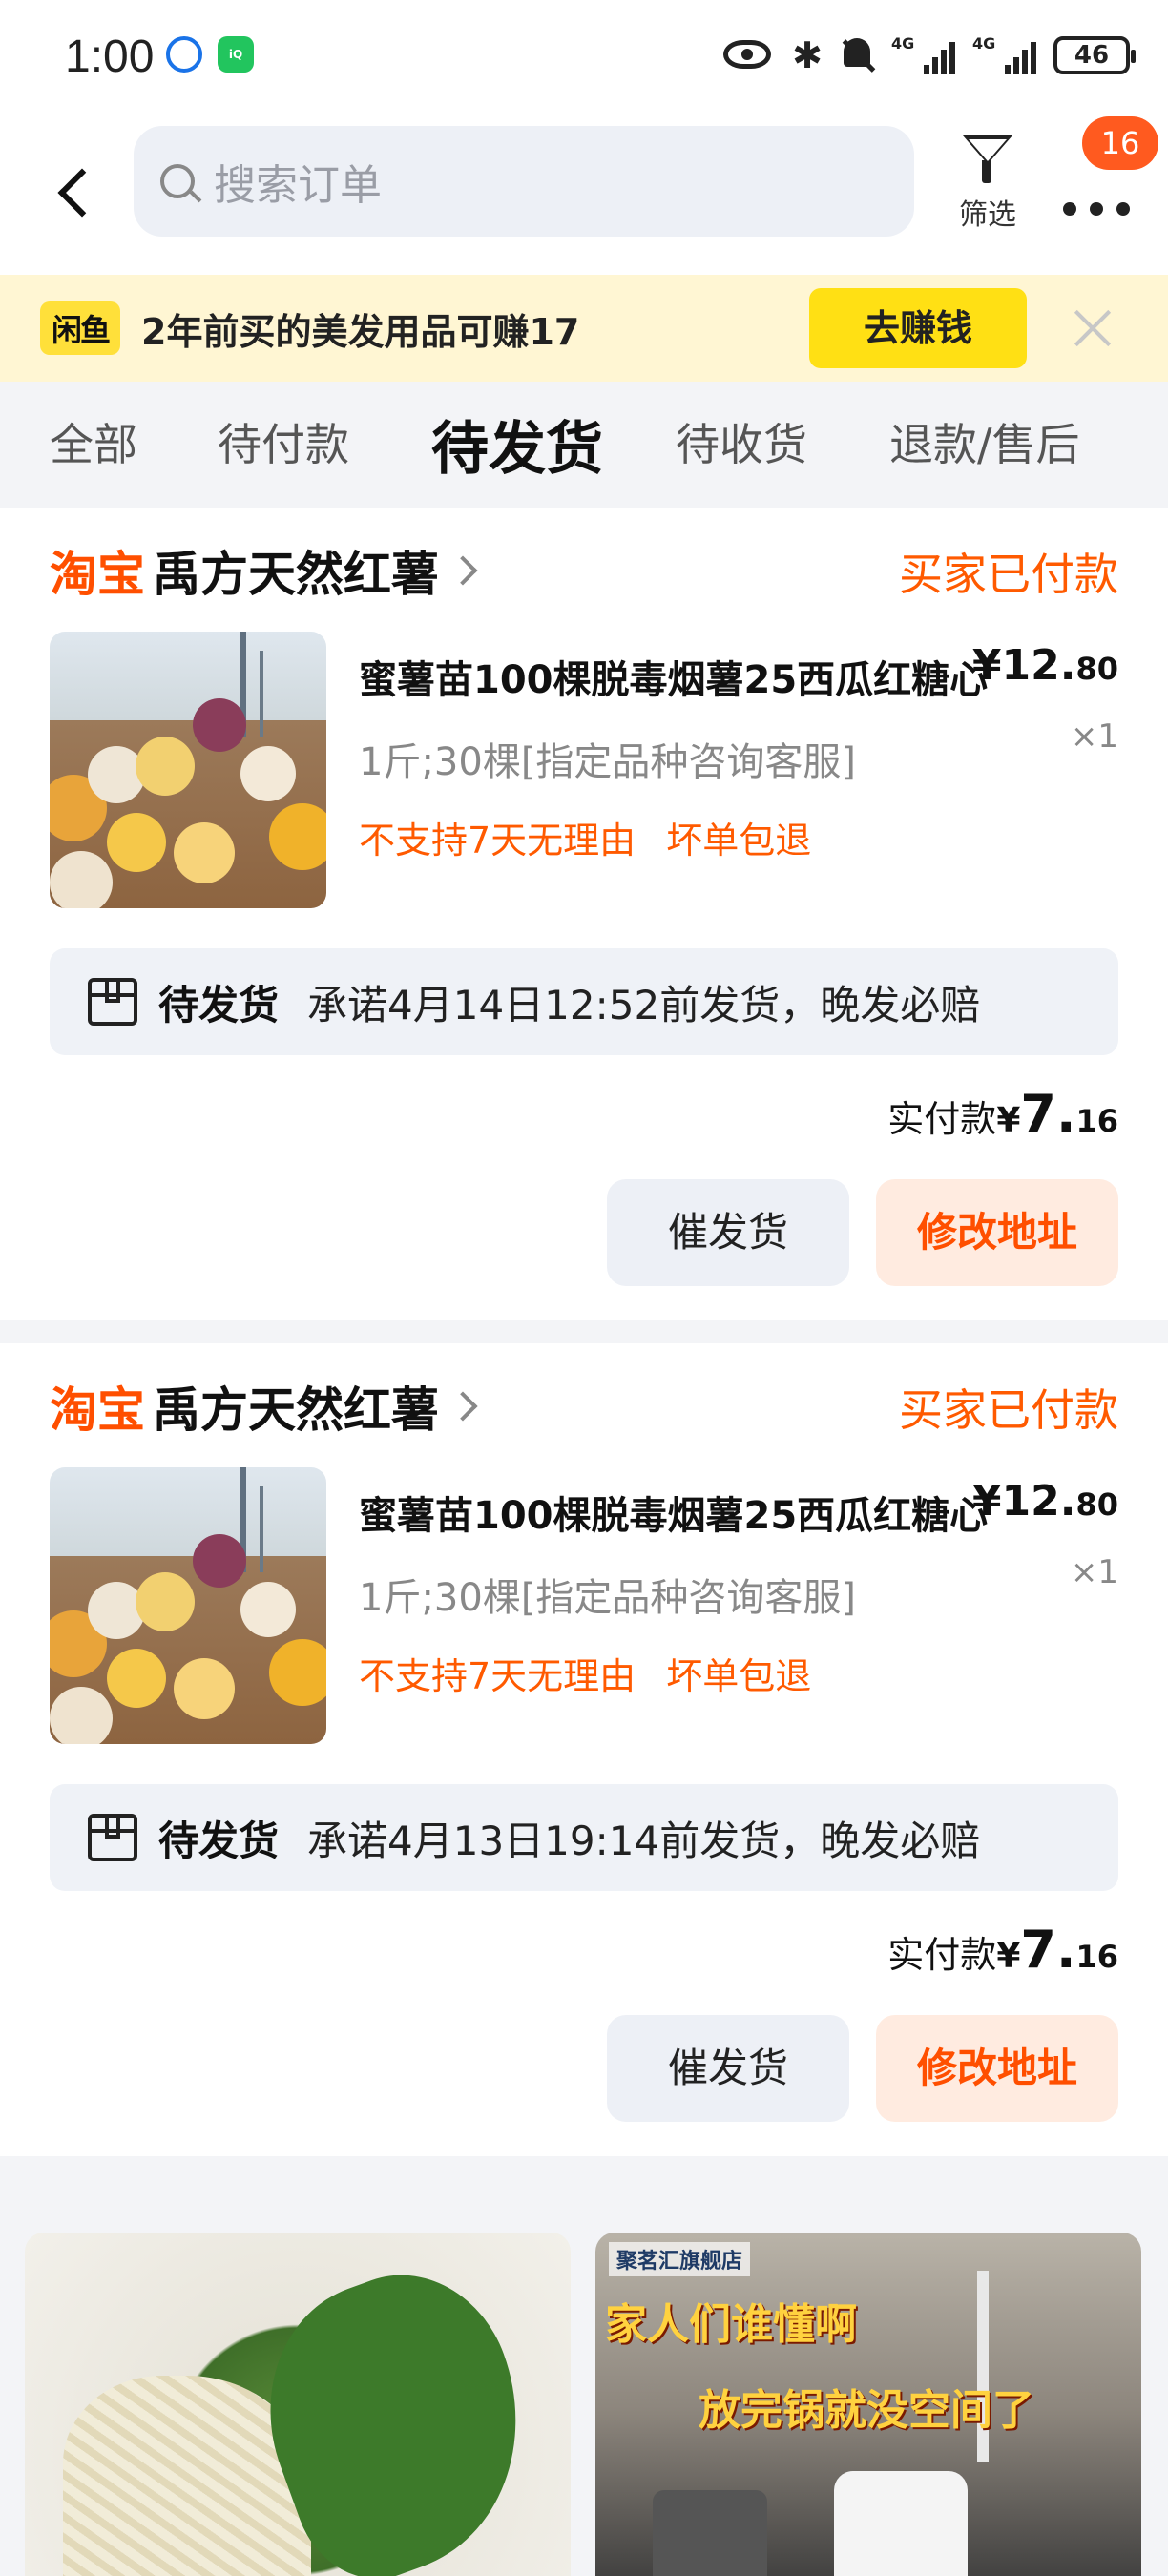 The image size is (1168, 2576). Describe the element at coordinates (80, 328) in the screenshot. I see `xianyu-logo: 闲鱼` at that location.